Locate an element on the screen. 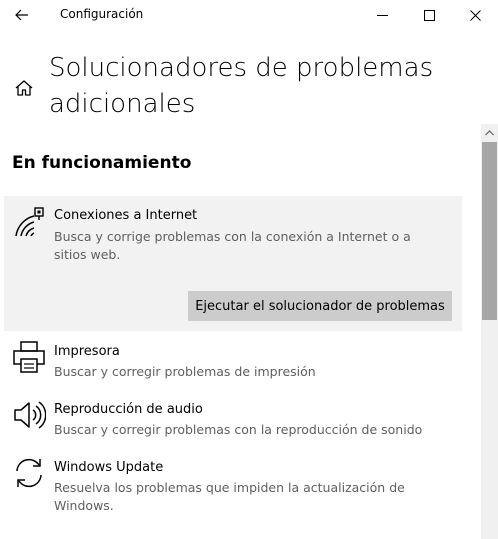 This screenshot has width=498, height=539. page-title: Solucionadores de problemas adicionales is located at coordinates (241, 86).